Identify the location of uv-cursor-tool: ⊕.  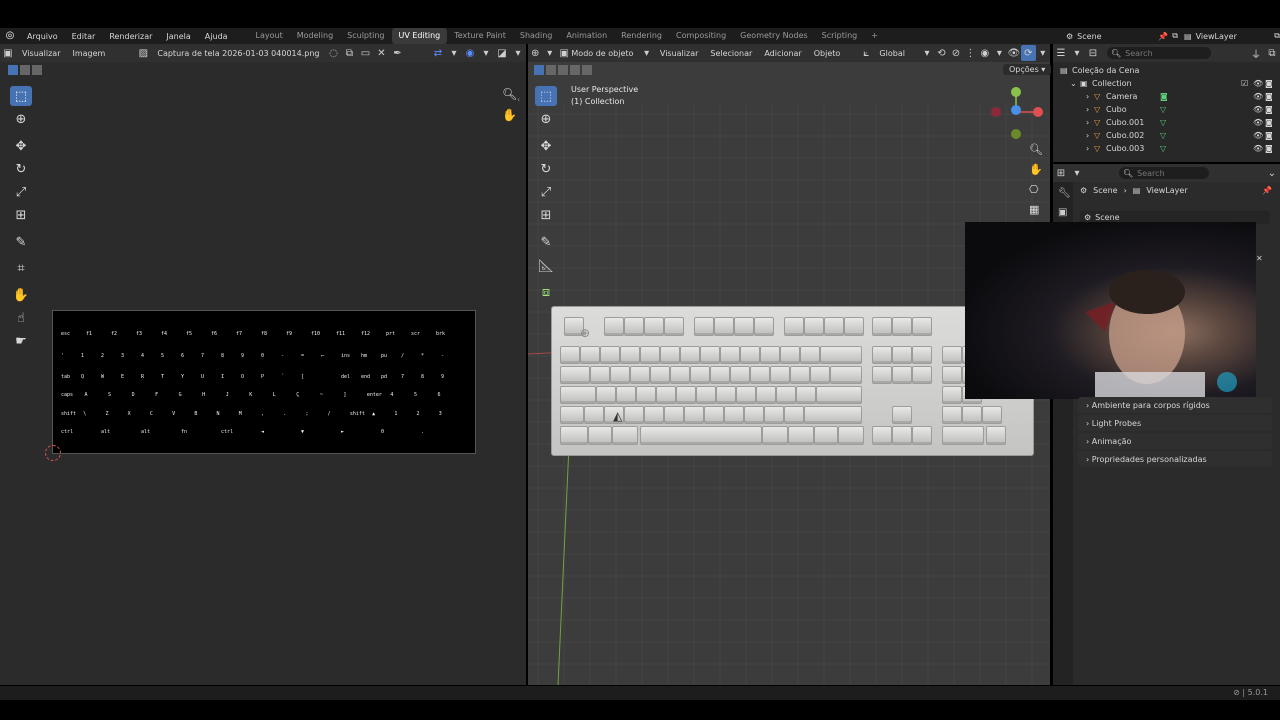
(21, 119).